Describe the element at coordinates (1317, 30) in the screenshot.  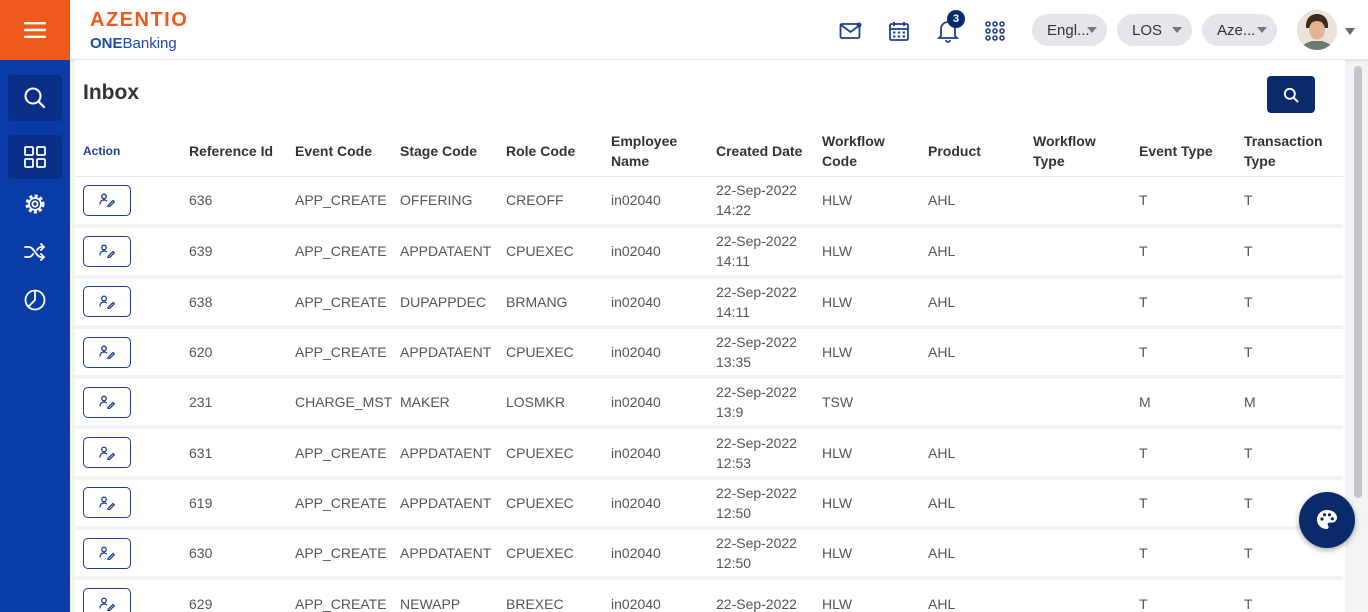
I see `user-avatar` at that location.